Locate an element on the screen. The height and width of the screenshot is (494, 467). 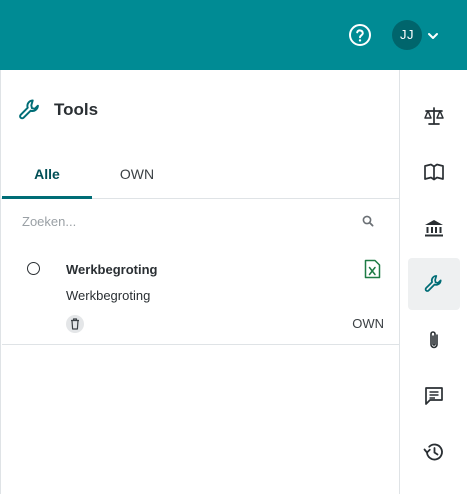
item-subtitle: Werkbegroting is located at coordinates (108, 295).